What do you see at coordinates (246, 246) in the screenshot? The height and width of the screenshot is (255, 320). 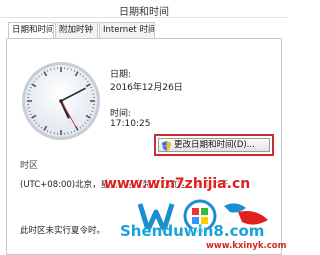 I see `watermark-site: www.kxinyk.com` at bounding box center [246, 246].